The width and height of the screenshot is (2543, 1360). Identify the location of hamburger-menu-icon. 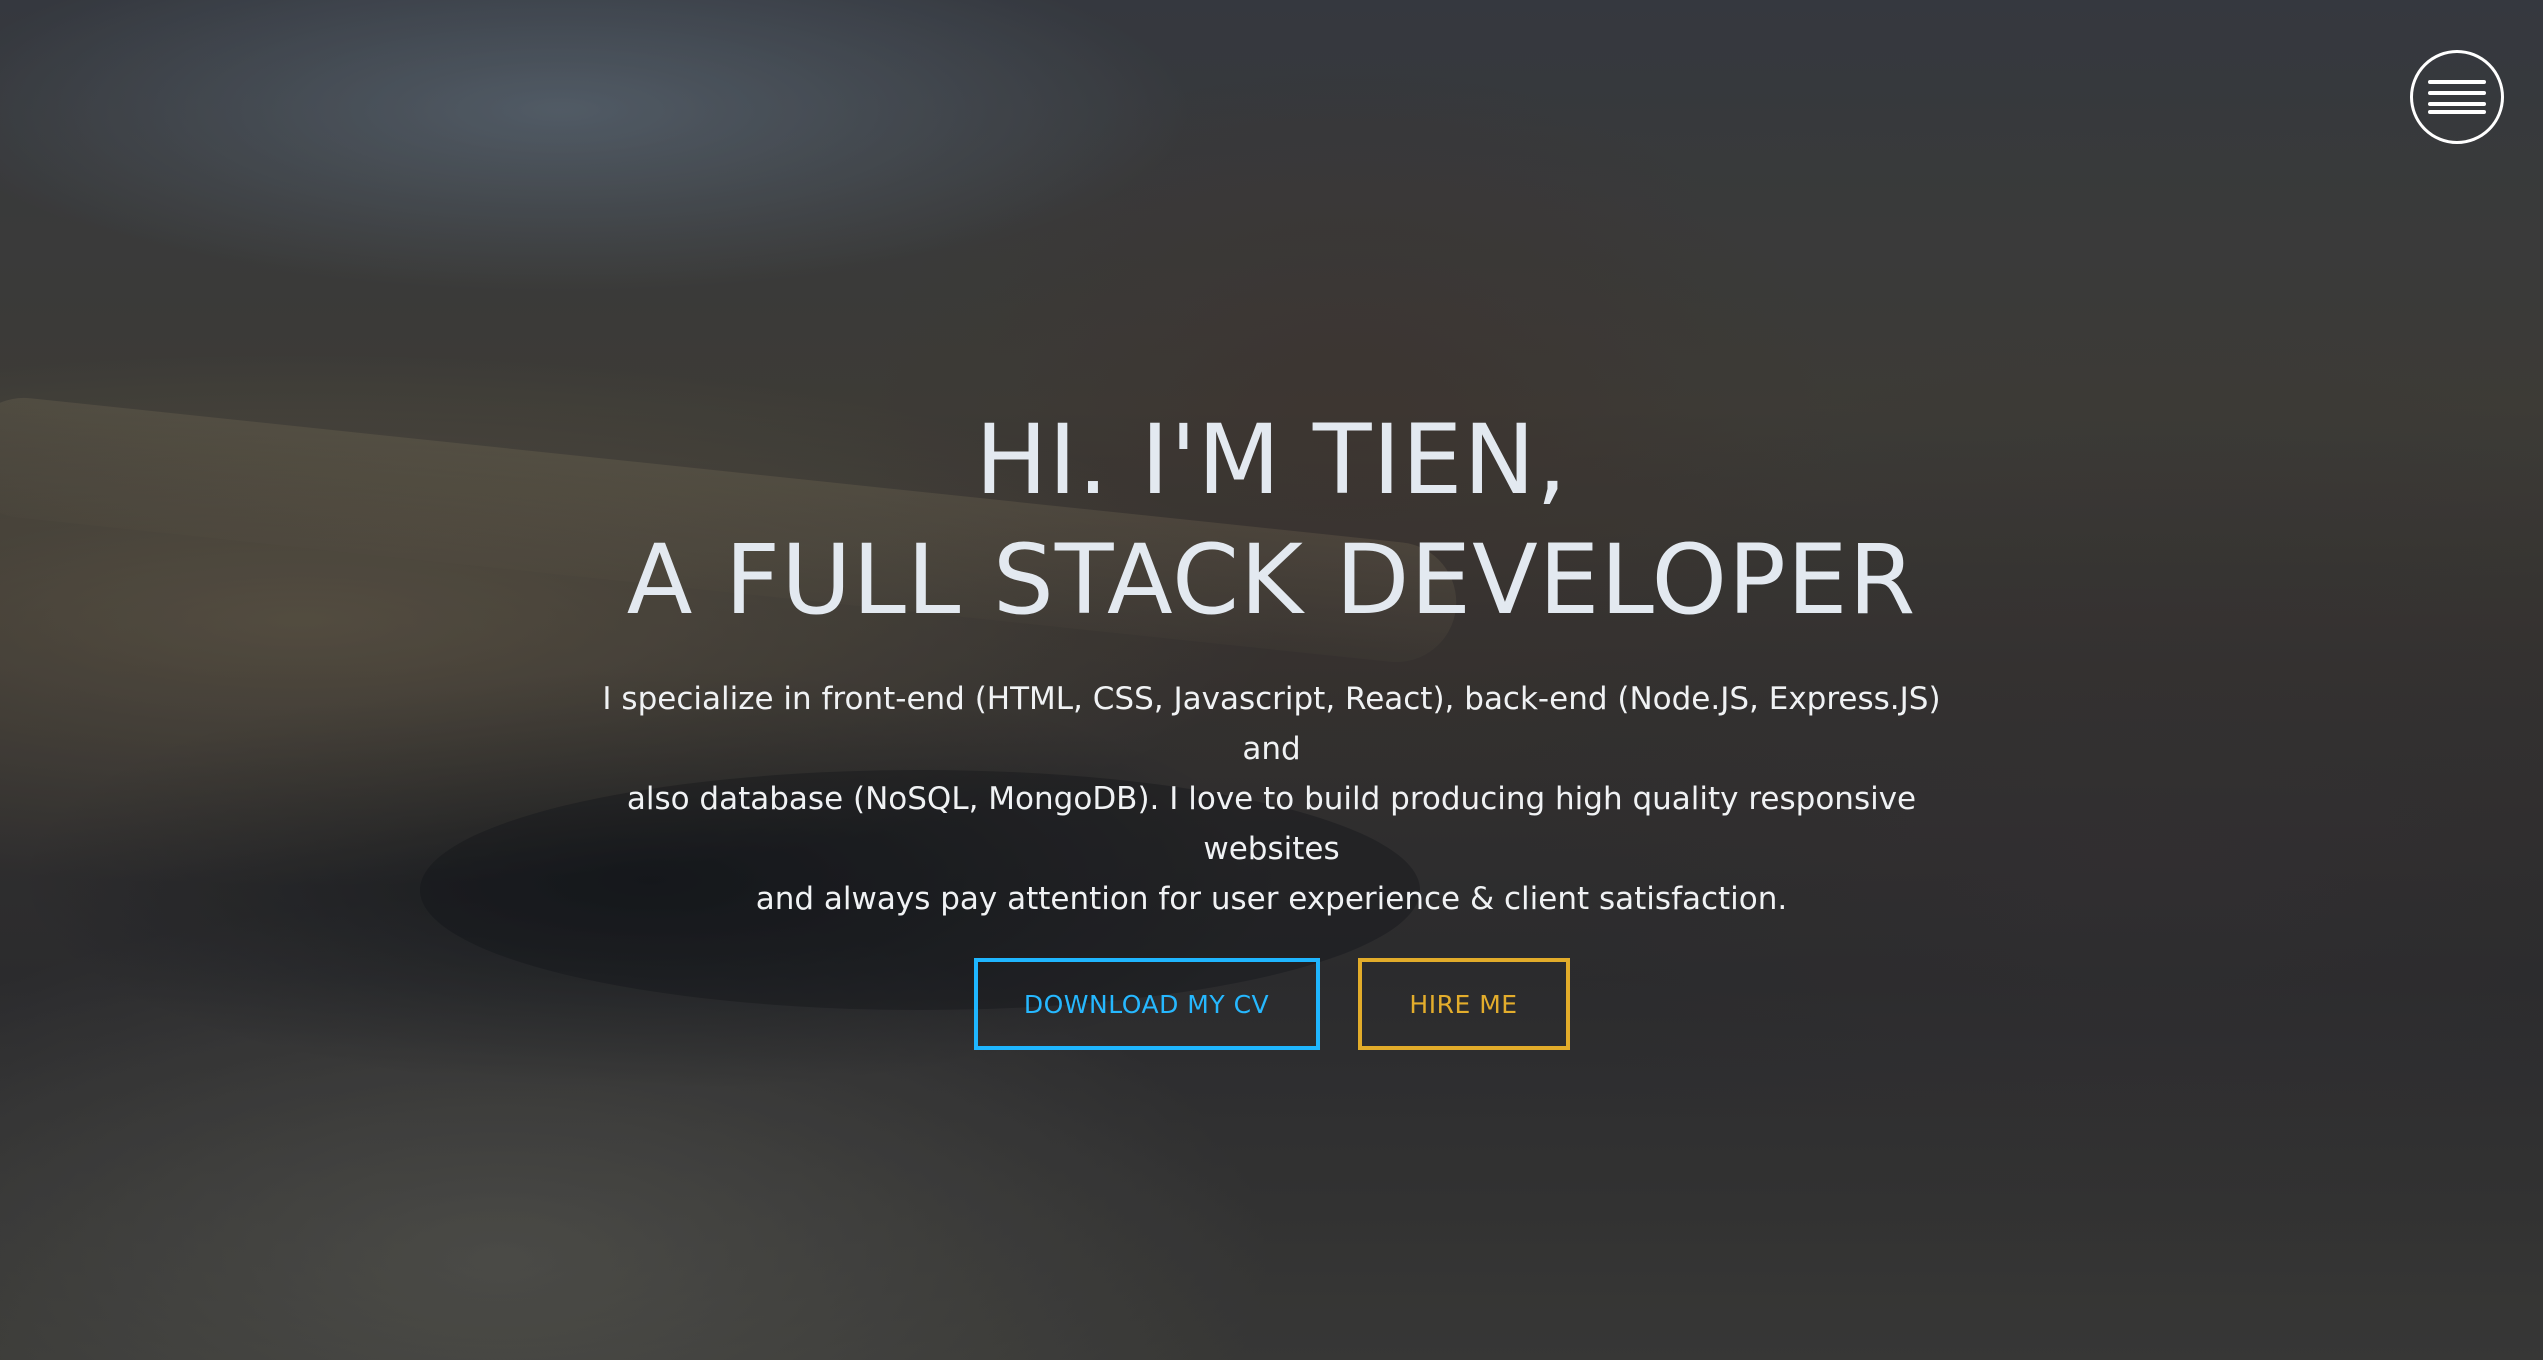
(2457, 97).